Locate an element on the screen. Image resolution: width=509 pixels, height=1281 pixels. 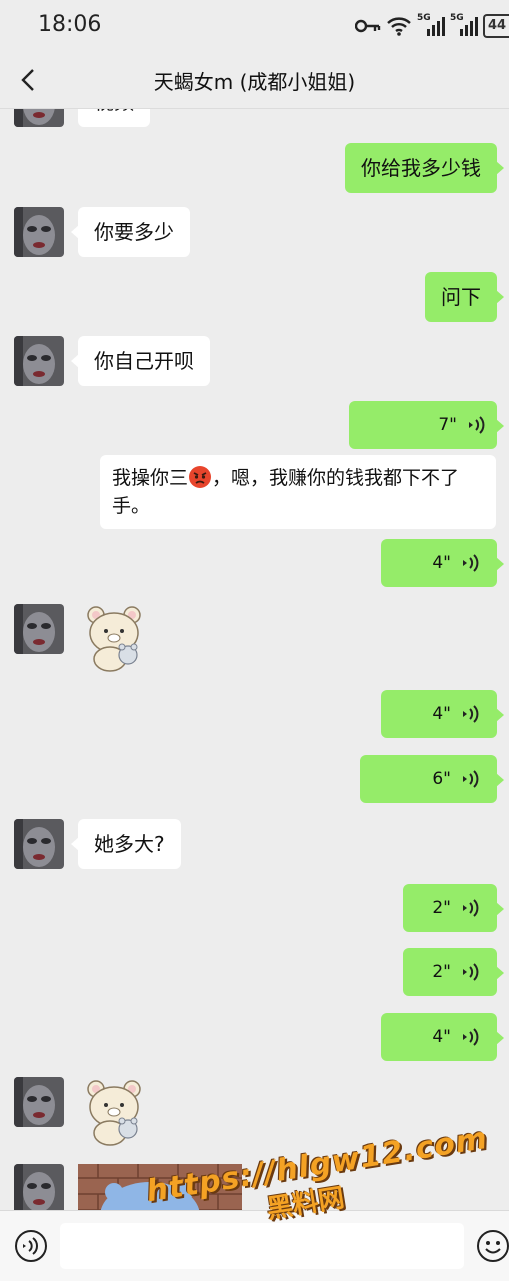
battery-icon: 44 is located at coordinates (496, 26).